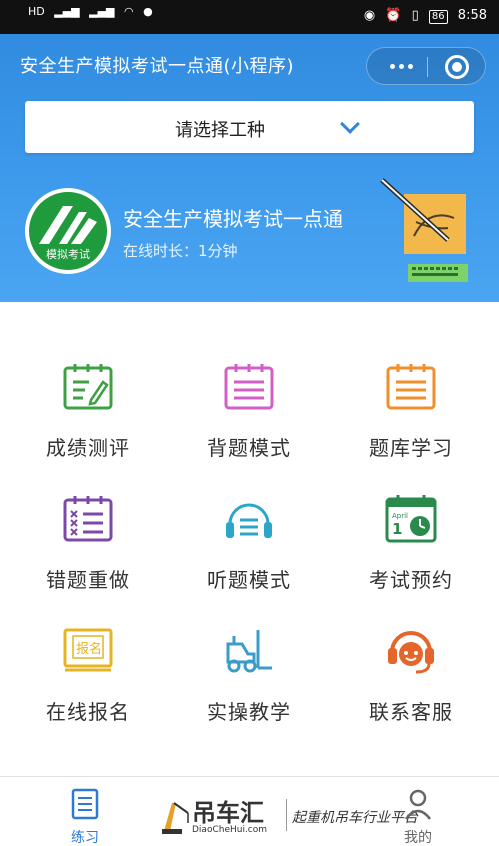  Describe the element at coordinates (397, 529) in the screenshot. I see `svg-text: 1` at that location.